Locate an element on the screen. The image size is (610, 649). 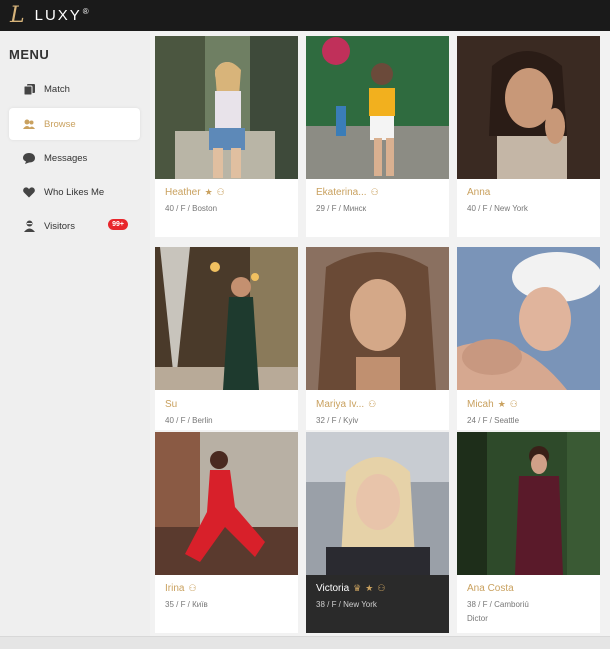
profile-details: 32 / F / Kyiv is located at coordinates (337, 420).